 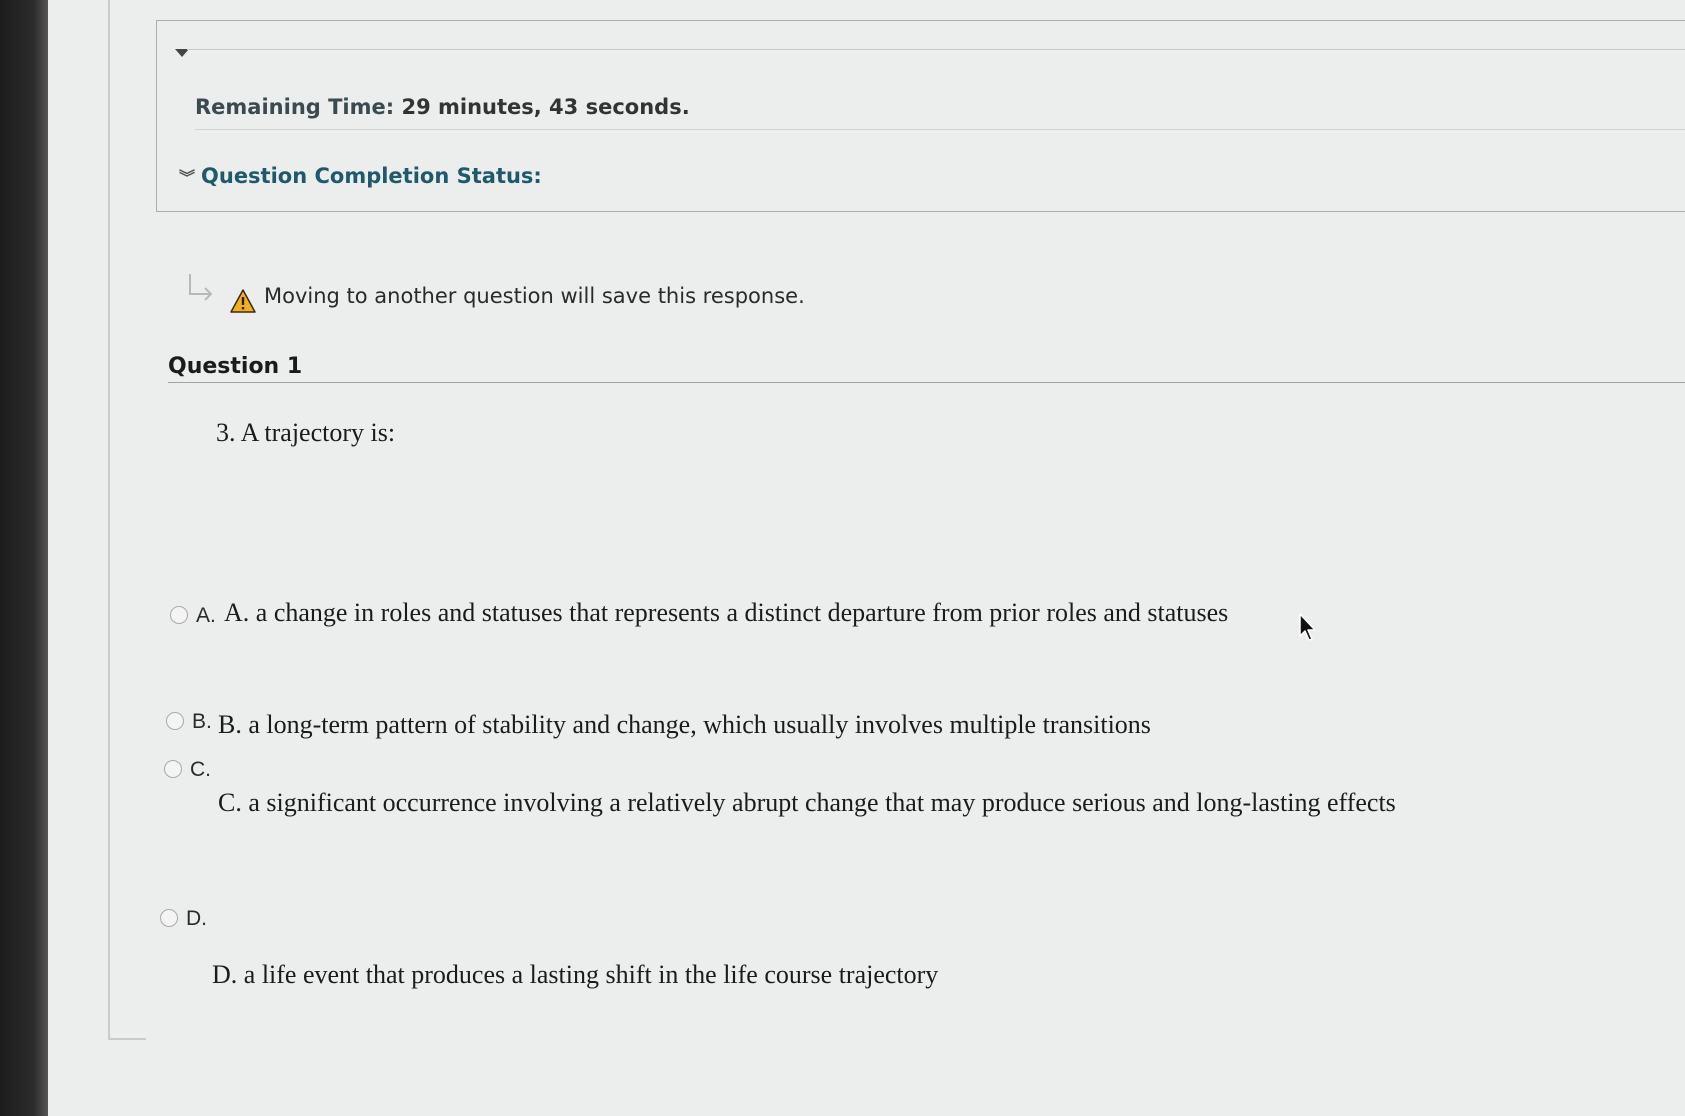 I want to click on timer-label: Remaining Time:, so click(x=295, y=107).